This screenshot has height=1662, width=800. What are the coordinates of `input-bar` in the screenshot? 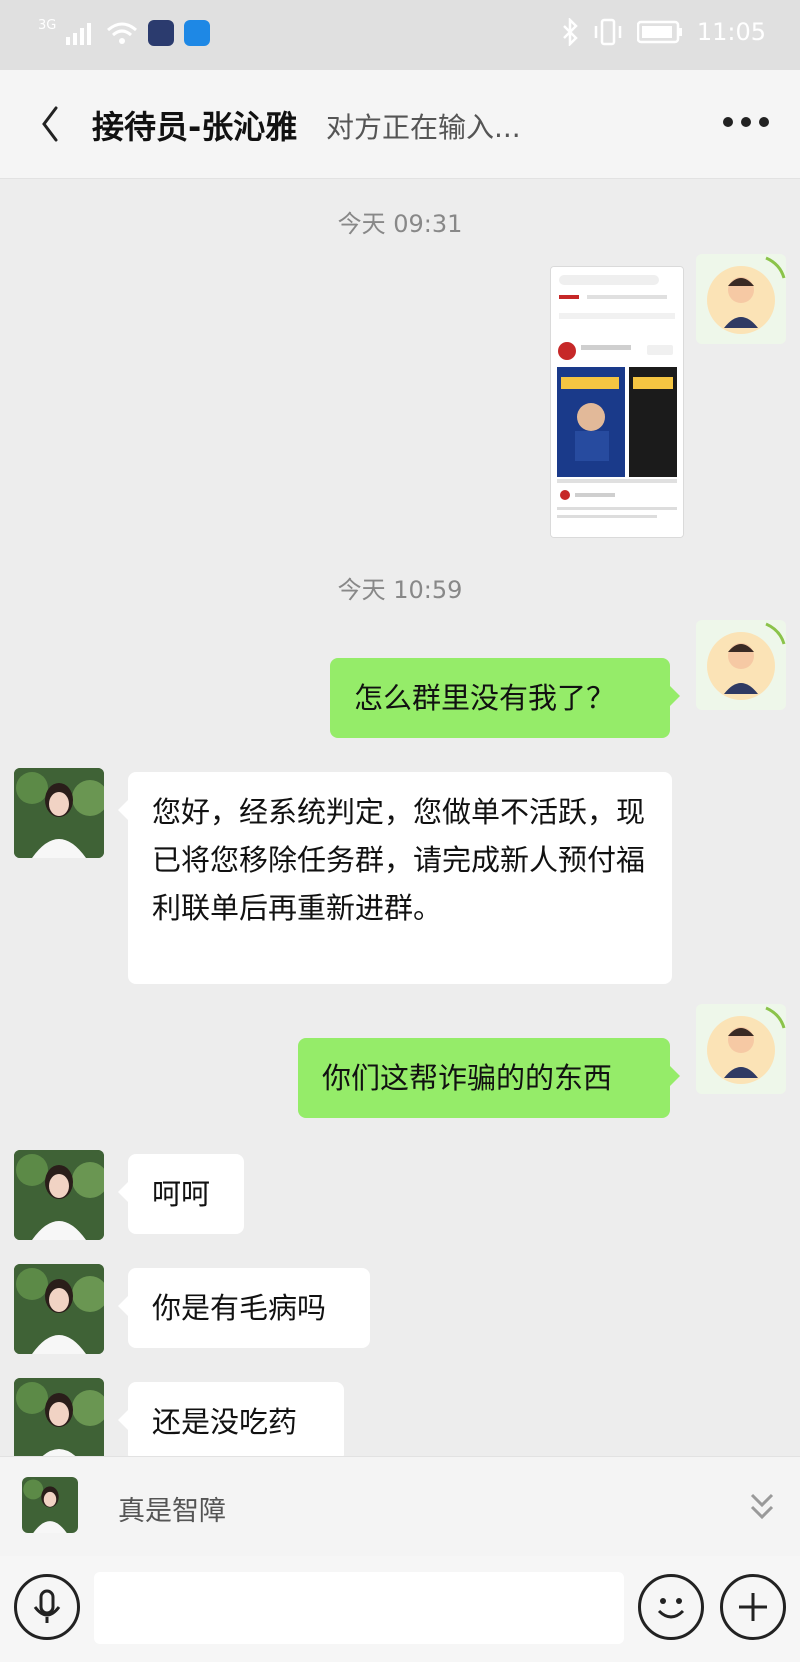 It's located at (400, 1609).